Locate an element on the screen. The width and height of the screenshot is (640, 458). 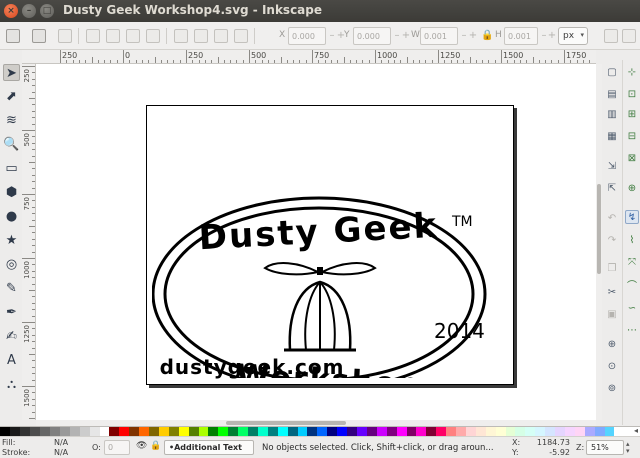
lower-to-bottom-icon is located at coordinates (241, 36).